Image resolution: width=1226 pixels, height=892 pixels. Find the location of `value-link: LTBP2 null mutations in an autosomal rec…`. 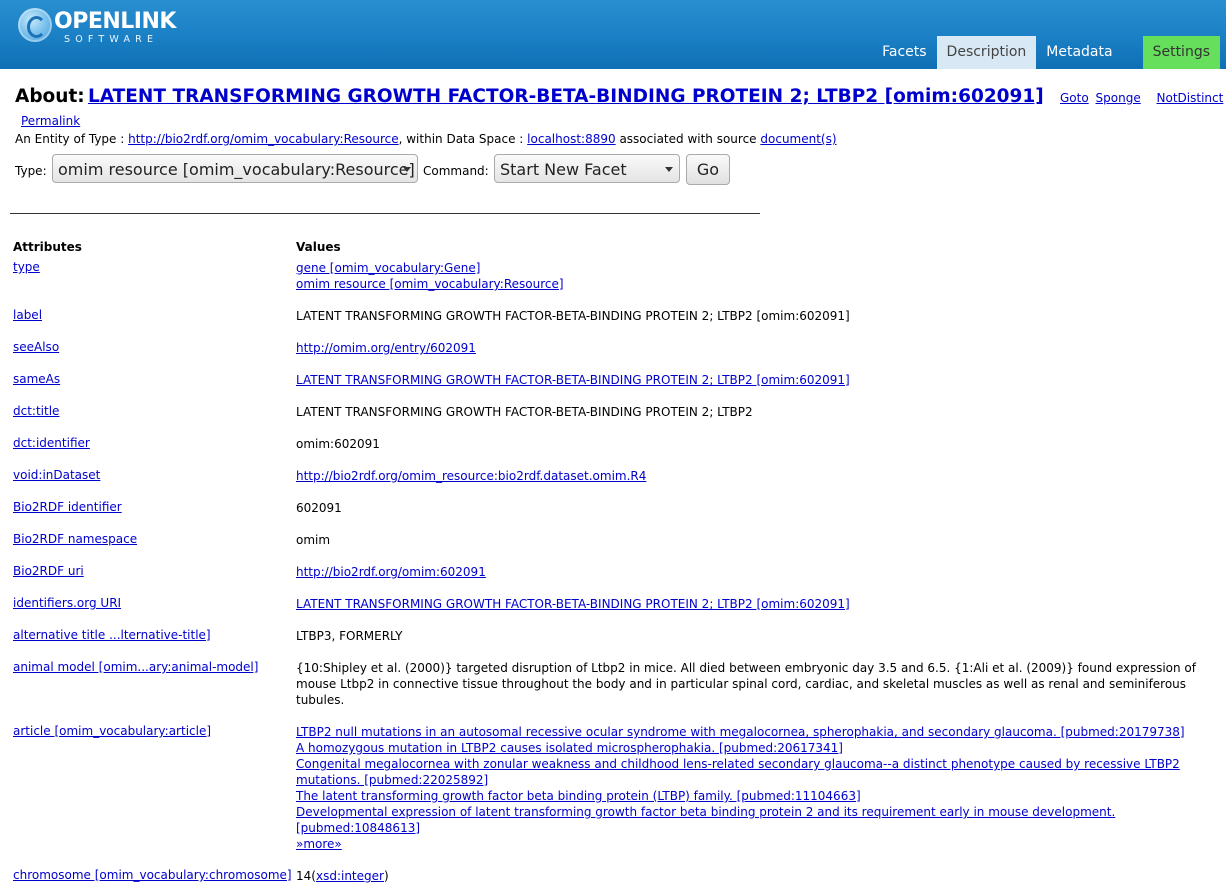

value-link: LTBP2 null mutations in an autosomal rec… is located at coordinates (756, 732).